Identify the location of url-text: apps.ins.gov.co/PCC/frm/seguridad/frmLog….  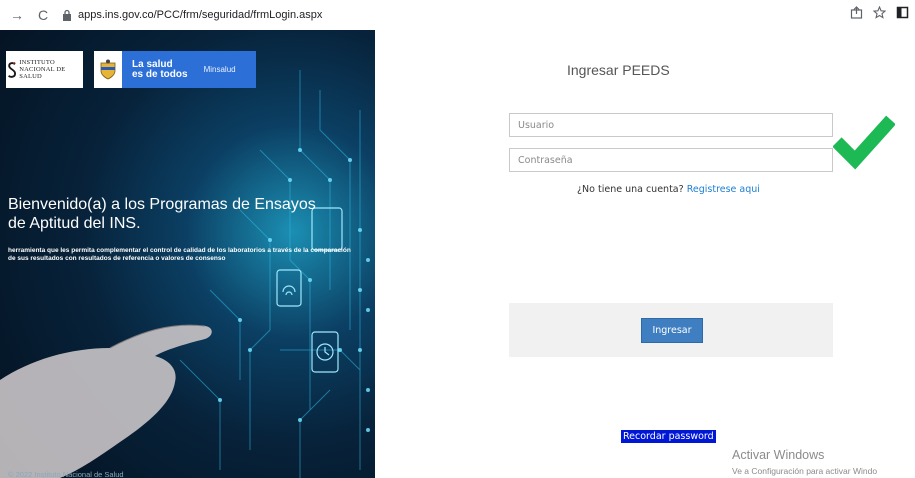
(200, 15).